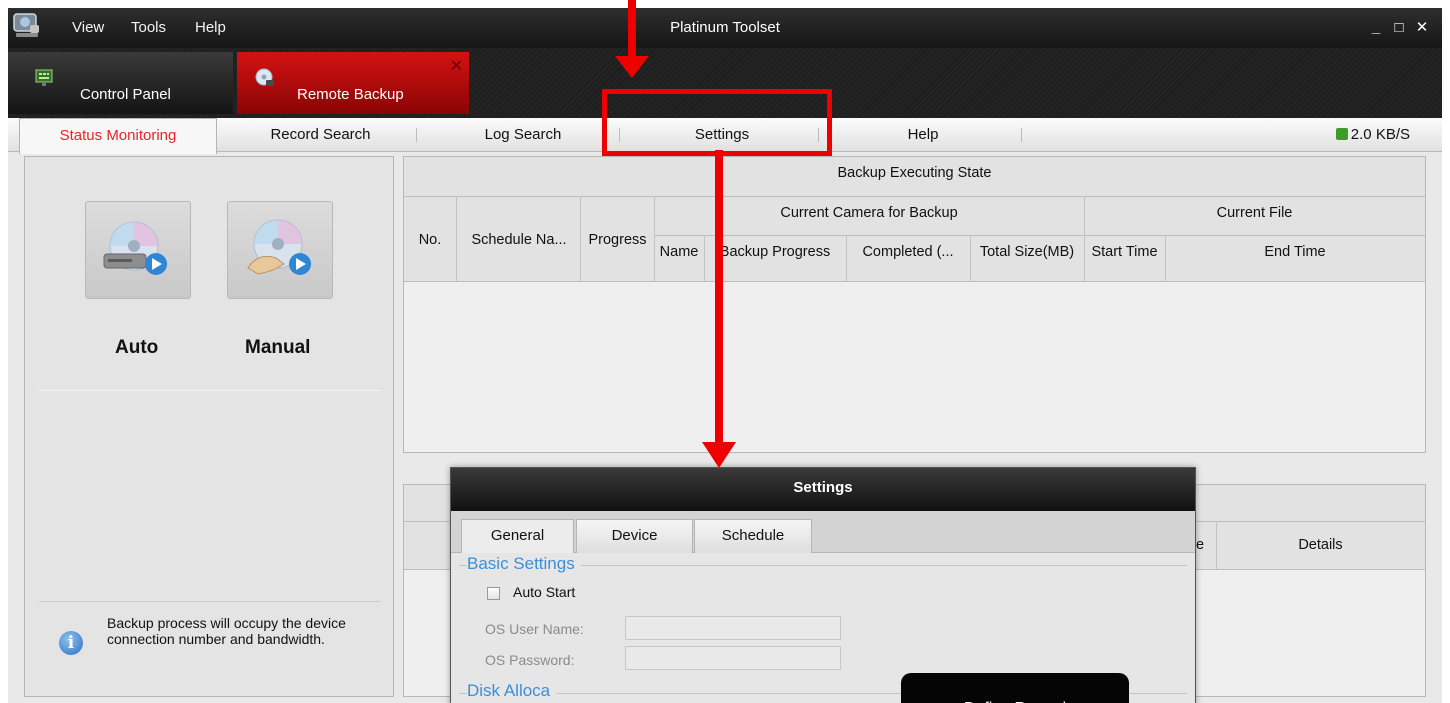 This screenshot has height=703, width=1450. Describe the element at coordinates (1380, 134) in the screenshot. I see `speed-value: 2.0 KB/S` at that location.